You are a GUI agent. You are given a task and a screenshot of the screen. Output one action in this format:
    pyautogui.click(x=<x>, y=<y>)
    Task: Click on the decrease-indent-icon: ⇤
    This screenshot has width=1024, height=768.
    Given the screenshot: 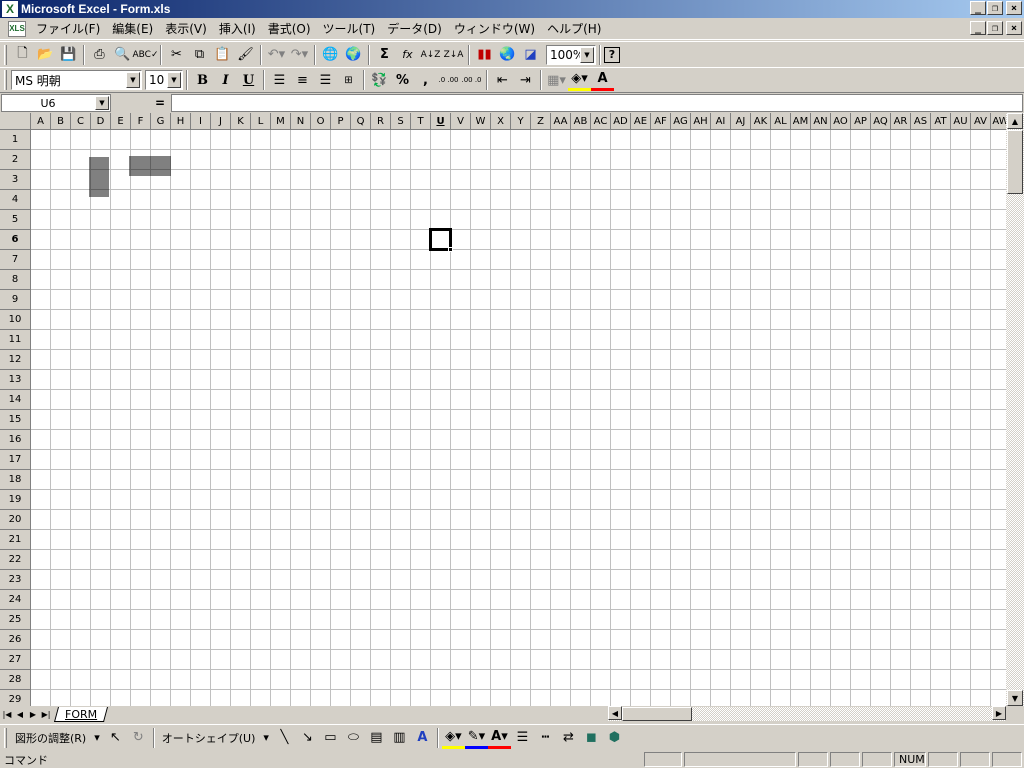 What is the action you would take?
    pyautogui.click(x=502, y=80)
    